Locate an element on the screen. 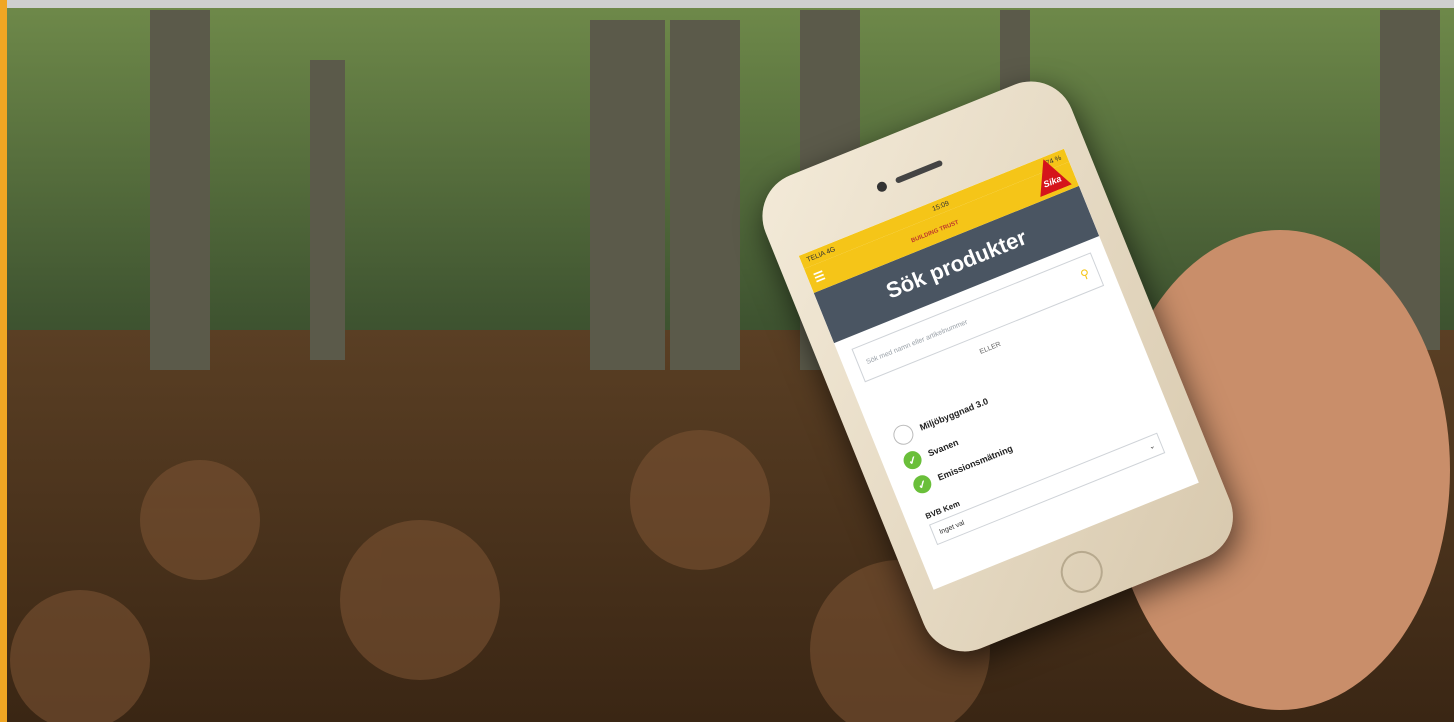 This screenshot has width=1454, height=722. left-accent-stripe is located at coordinates (3, 361).